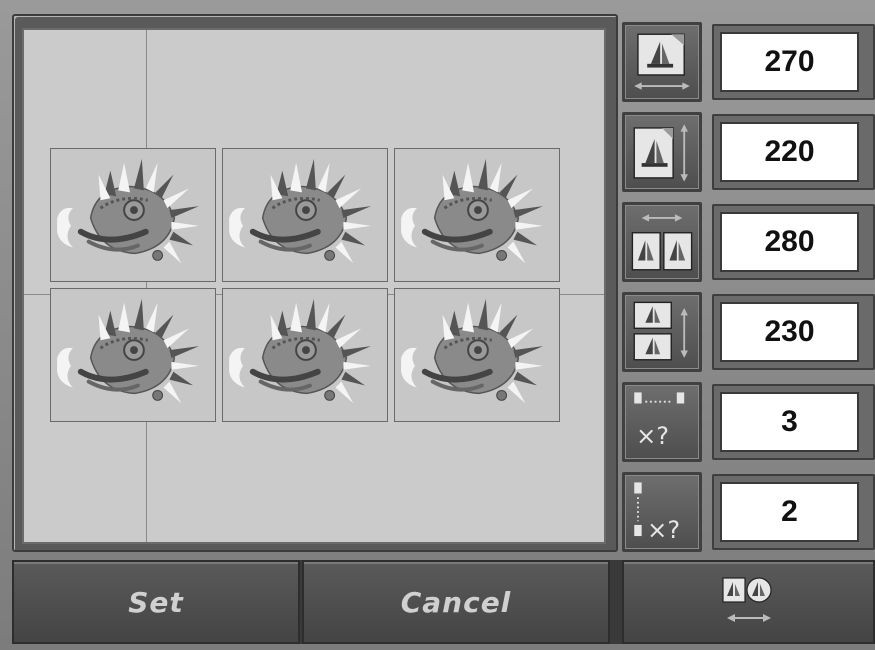  I want to click on column-count-icon: ×?, so click(659, 421).